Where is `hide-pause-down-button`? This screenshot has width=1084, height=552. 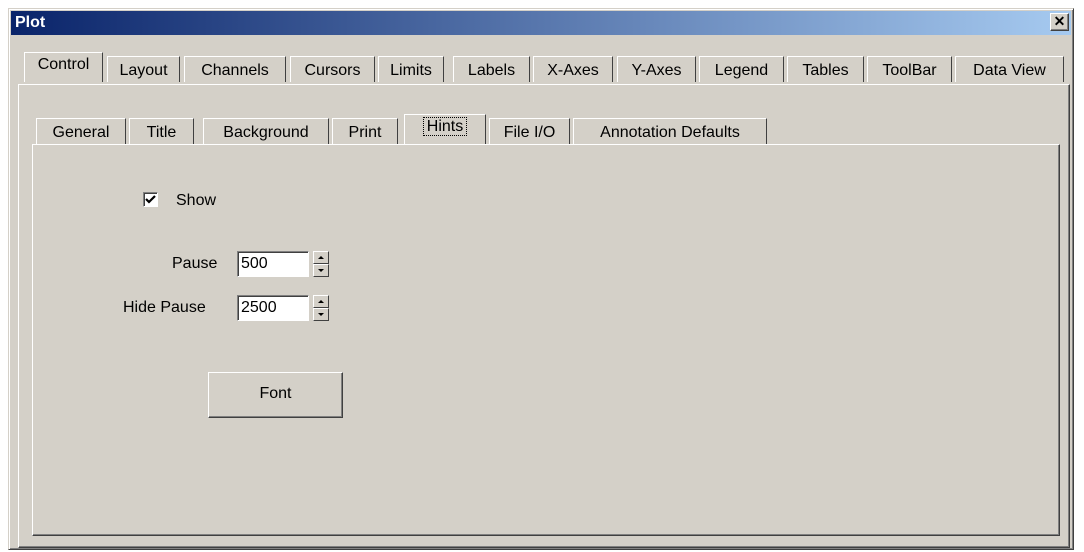 hide-pause-down-button is located at coordinates (321, 314).